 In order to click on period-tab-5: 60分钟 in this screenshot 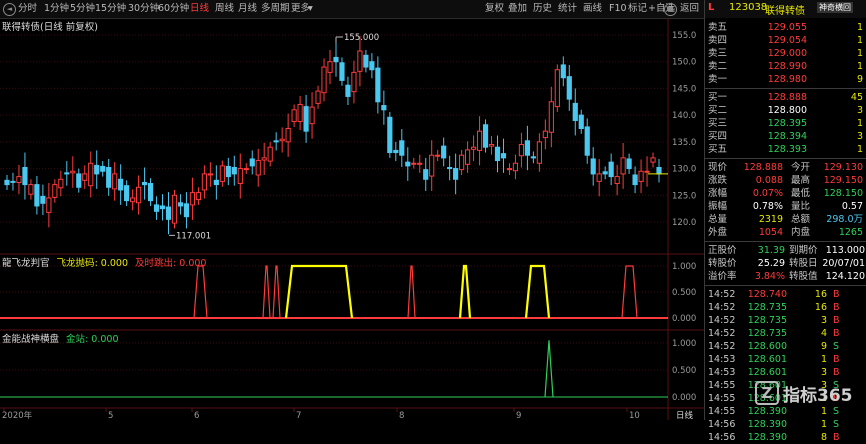, I will do `click(173, 9)`.